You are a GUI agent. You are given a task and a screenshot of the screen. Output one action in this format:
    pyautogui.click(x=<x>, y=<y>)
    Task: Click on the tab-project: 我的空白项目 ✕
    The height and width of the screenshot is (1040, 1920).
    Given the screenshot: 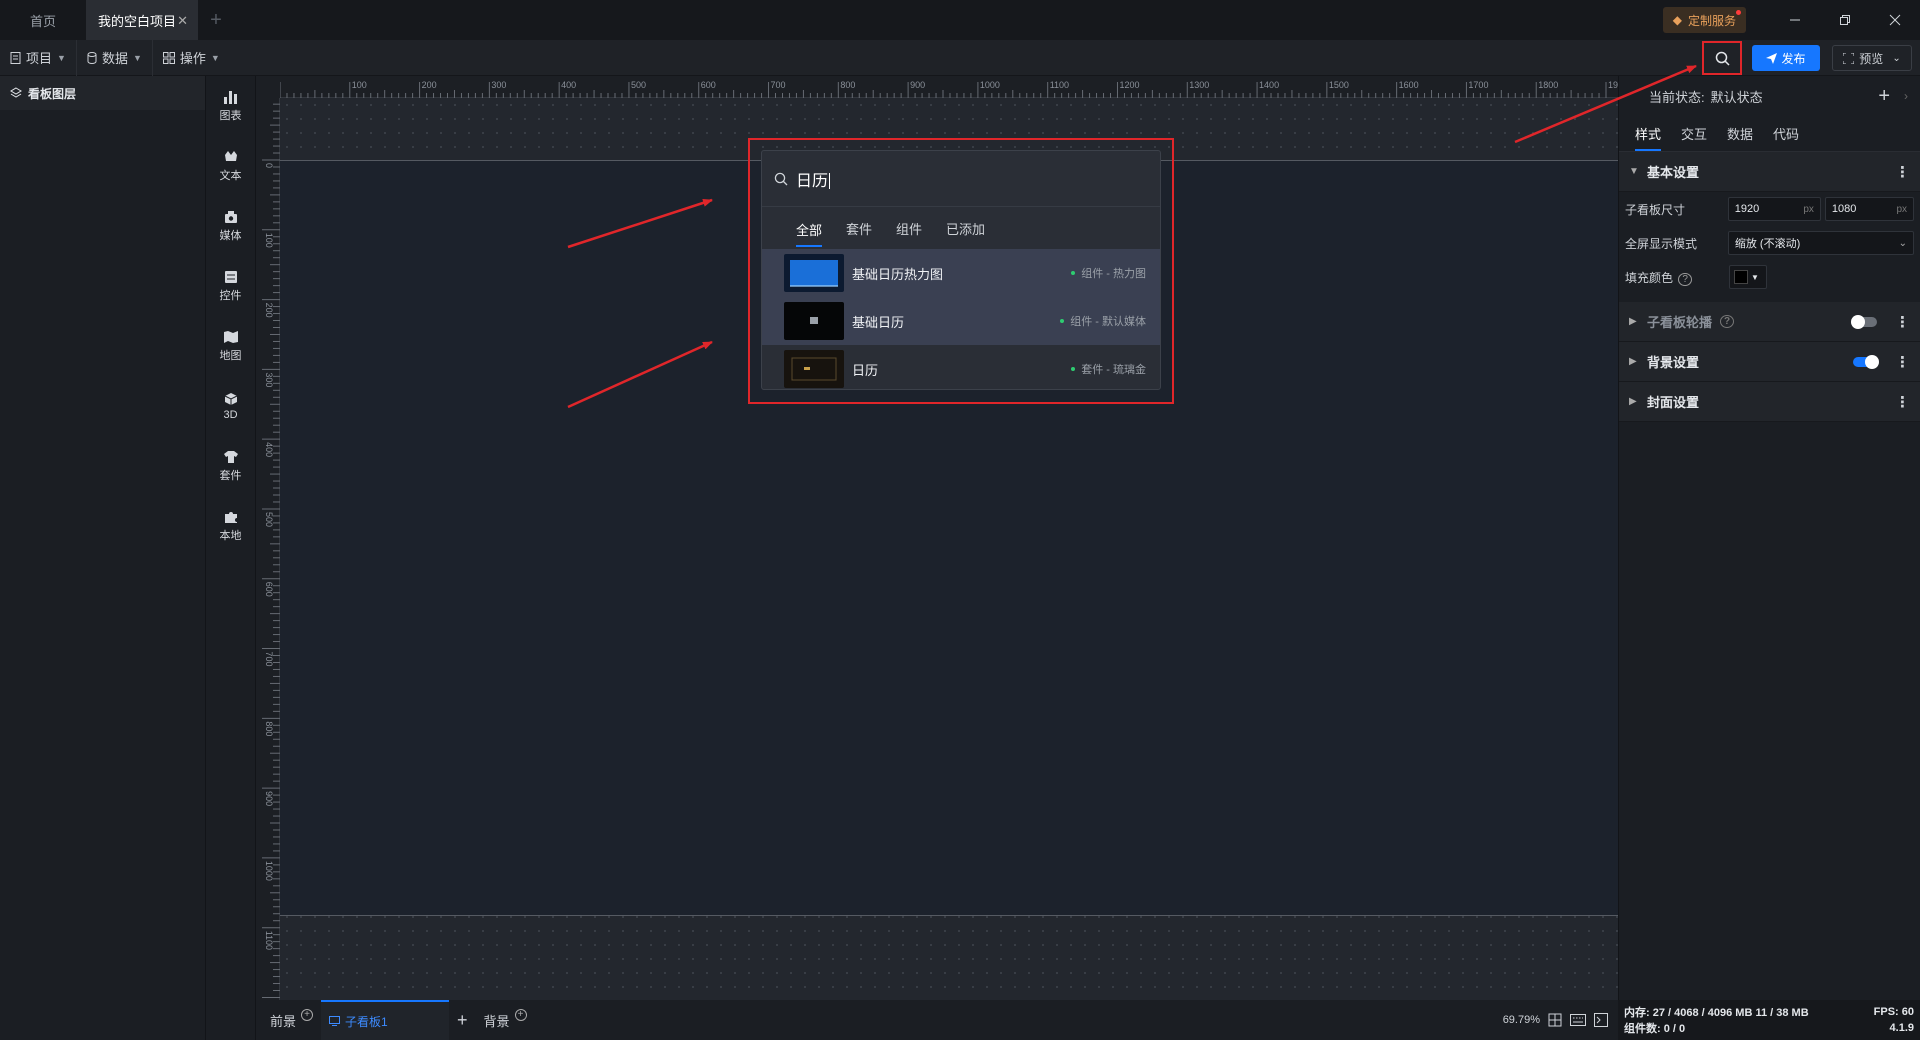 What is the action you would take?
    pyautogui.click(x=142, y=20)
    